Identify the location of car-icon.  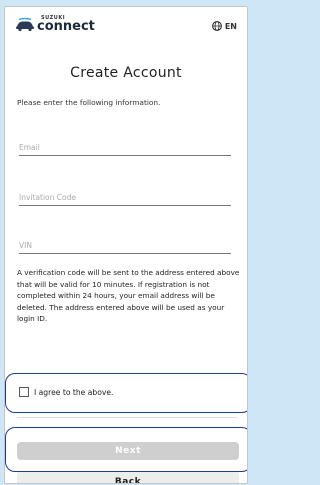
(25, 25).